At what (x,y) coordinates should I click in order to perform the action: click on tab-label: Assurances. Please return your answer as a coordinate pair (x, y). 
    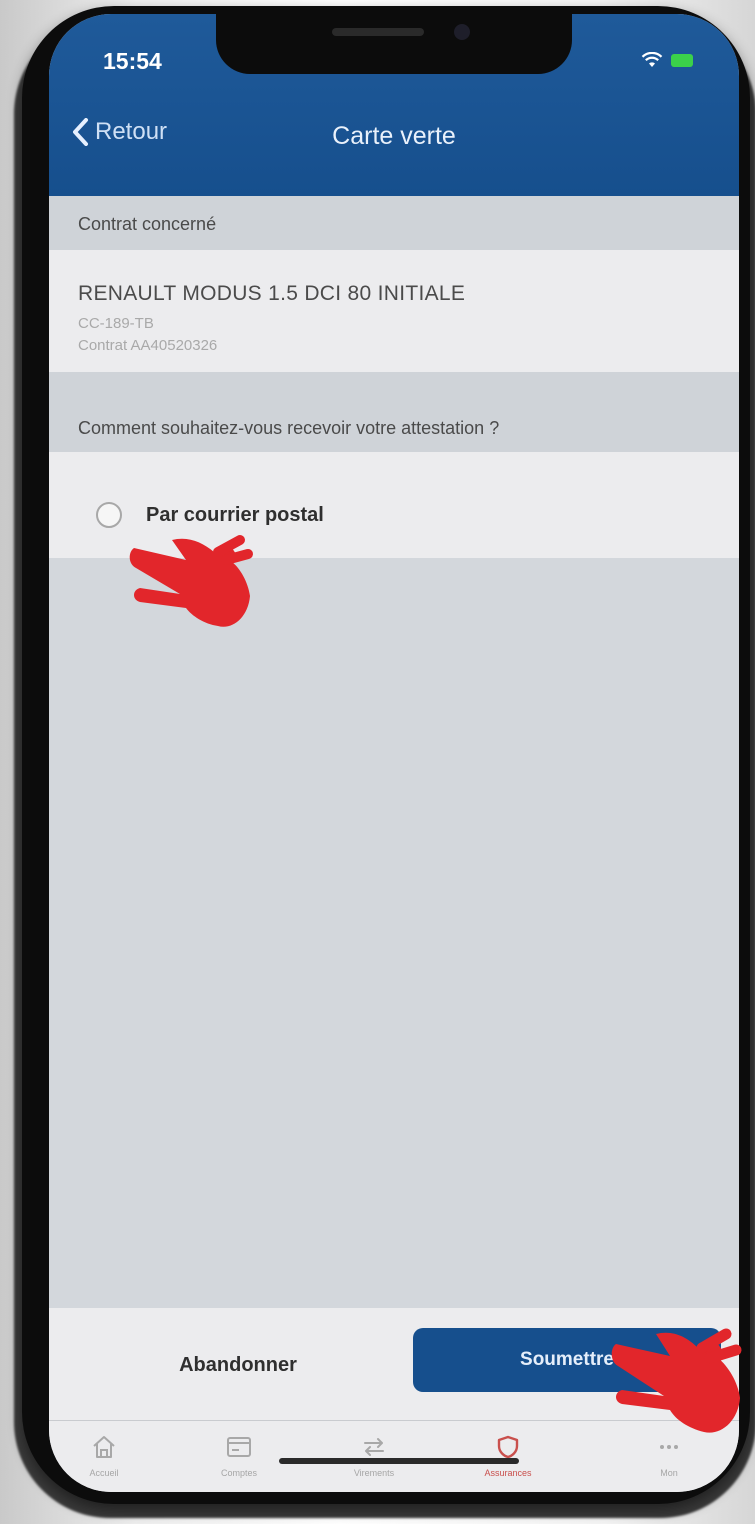
    Looking at the image, I should click on (508, 1473).